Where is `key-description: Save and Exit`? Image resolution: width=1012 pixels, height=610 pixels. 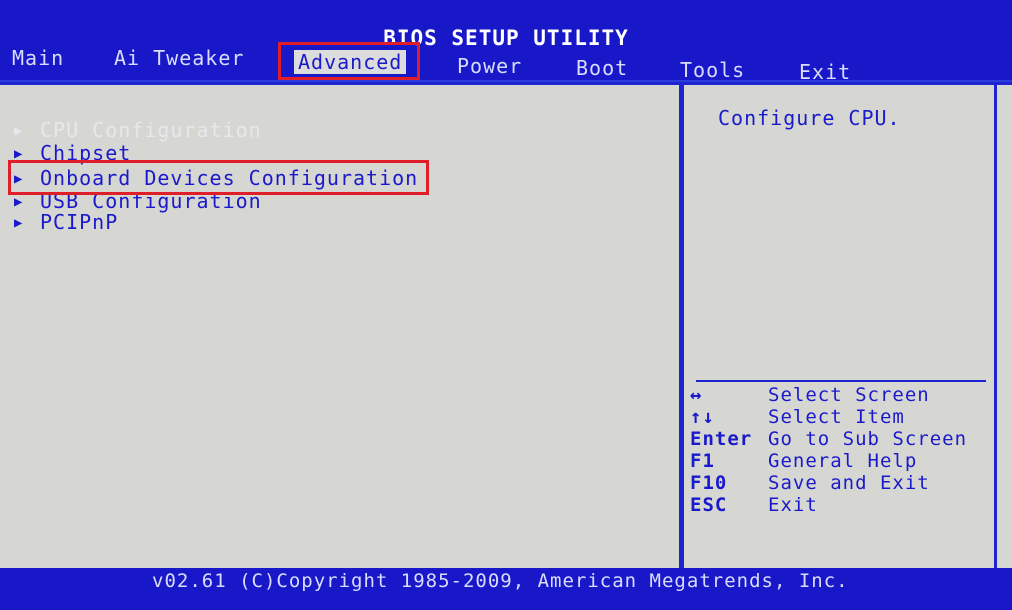
key-description: Save and Exit is located at coordinates (849, 483).